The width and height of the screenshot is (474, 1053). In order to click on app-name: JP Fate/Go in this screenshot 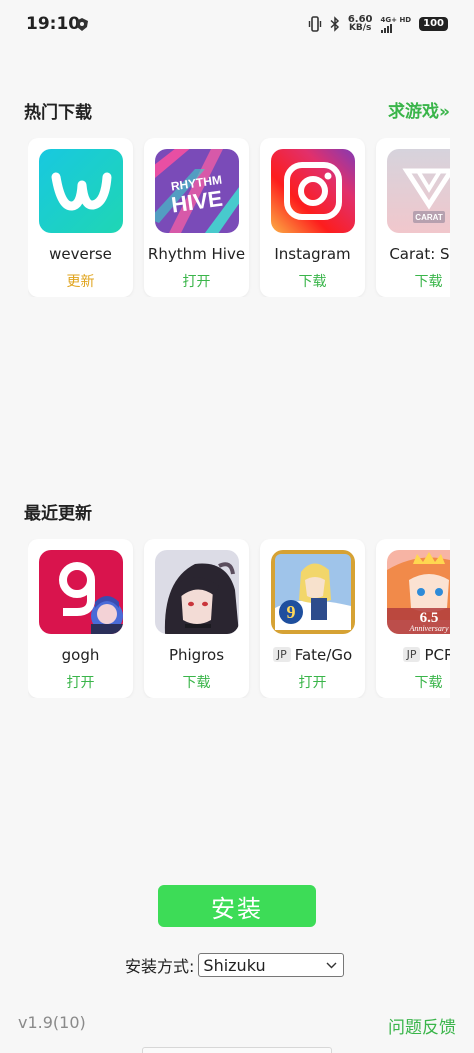, I will do `click(312, 655)`.